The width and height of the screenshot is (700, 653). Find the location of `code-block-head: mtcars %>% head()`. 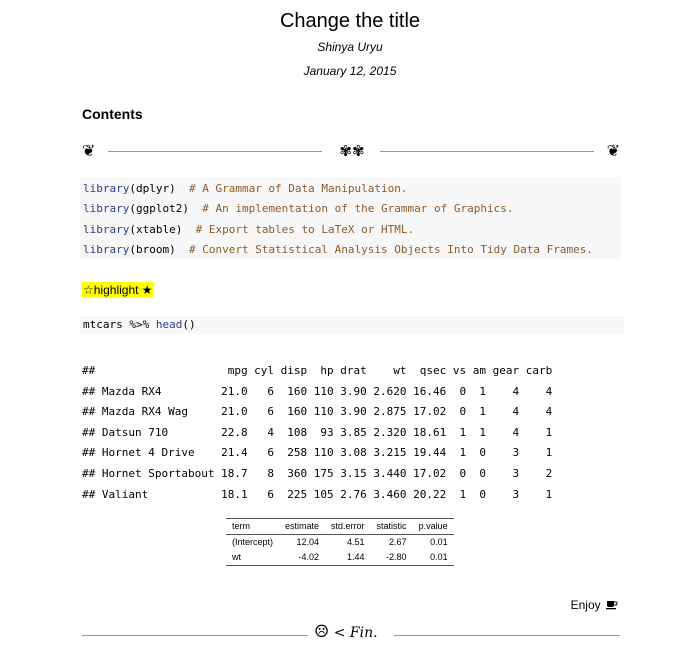

code-block-head: mtcars %>% head() is located at coordinates (352, 325).